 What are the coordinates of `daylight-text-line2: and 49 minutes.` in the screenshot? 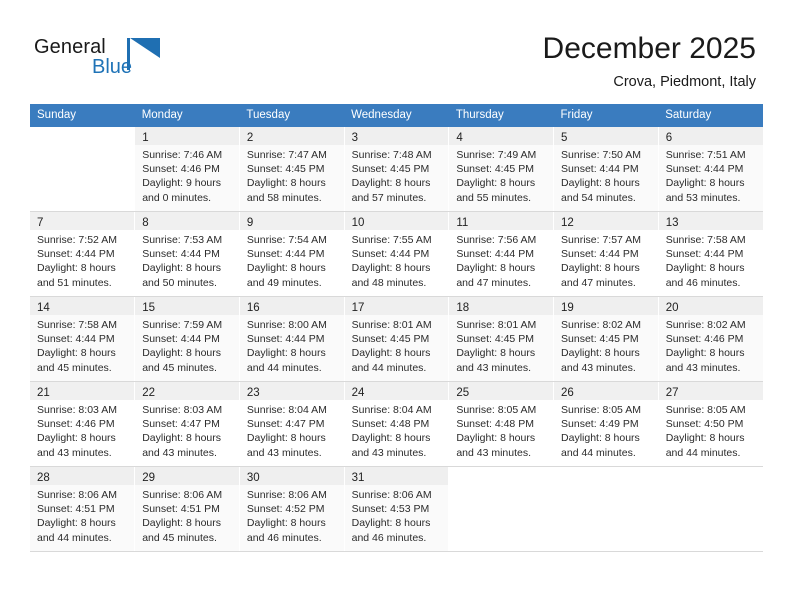 It's located at (284, 282).